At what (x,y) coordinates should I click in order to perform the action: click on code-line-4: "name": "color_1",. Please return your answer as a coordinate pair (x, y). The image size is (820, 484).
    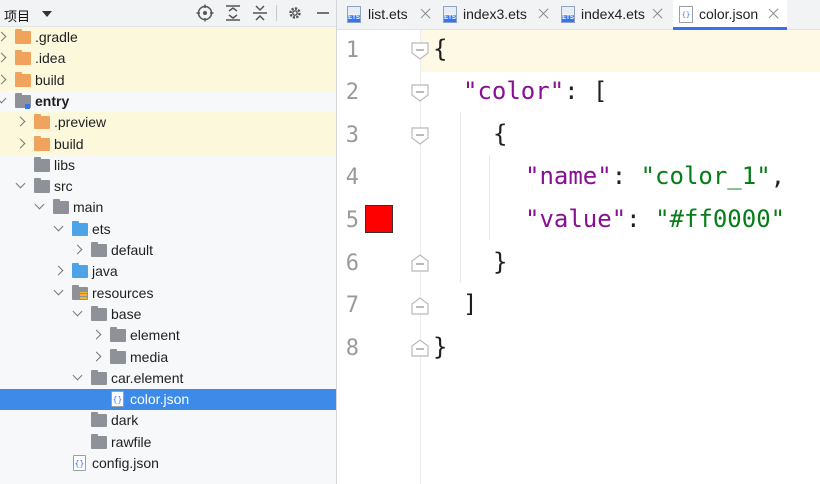
    Looking at the image, I should click on (655, 176).